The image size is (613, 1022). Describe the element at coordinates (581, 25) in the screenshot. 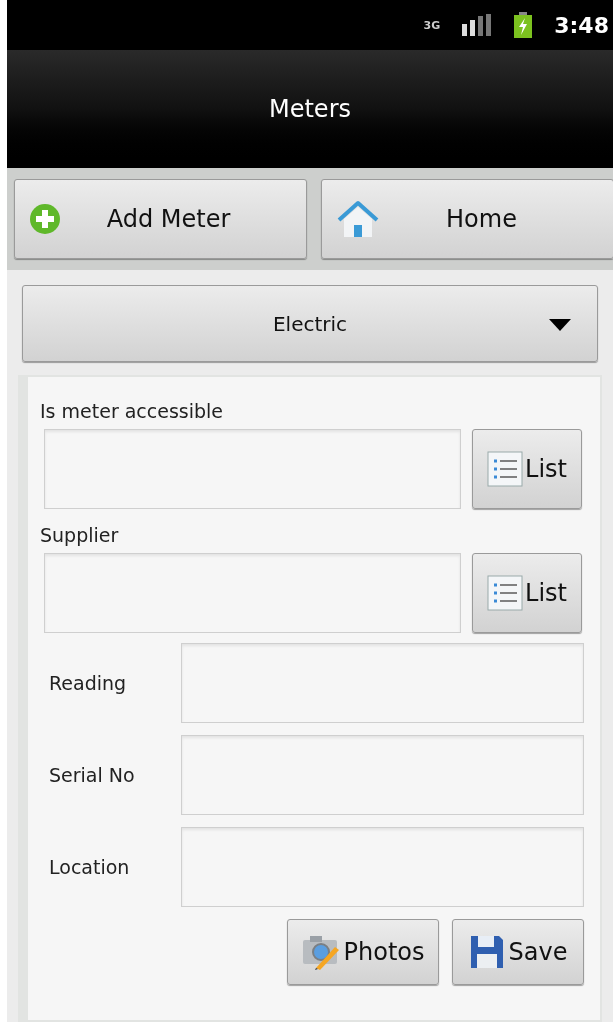

I see `clock-time: 3:48` at that location.